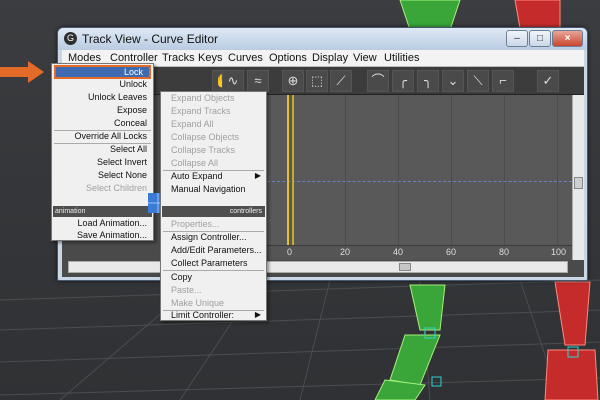 The image size is (600, 400). Describe the element at coordinates (178, 58) in the screenshot. I see `menu-tracks: Tracks` at that location.